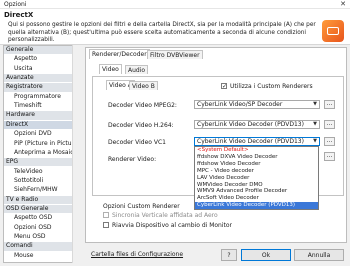 The image size is (350, 266). What do you see at coordinates (42, 134) in the screenshot?
I see `sidebar-item-opzioni-dvd: Opzioni DVD` at bounding box center [42, 134].